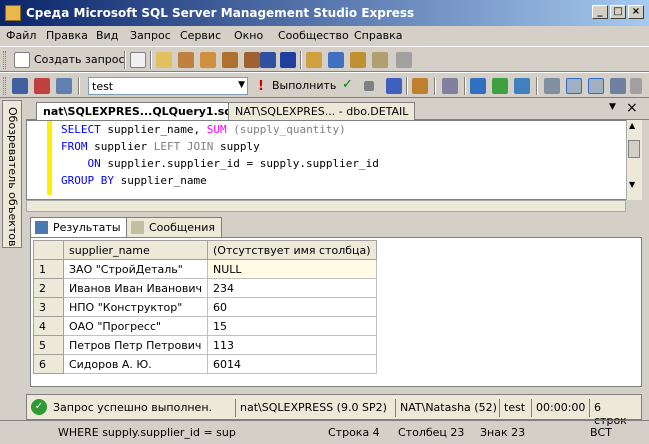 The width and height of the screenshot is (649, 444). Describe the element at coordinates (252, 60) in the screenshot. I see `xmla-query-icon` at that location.